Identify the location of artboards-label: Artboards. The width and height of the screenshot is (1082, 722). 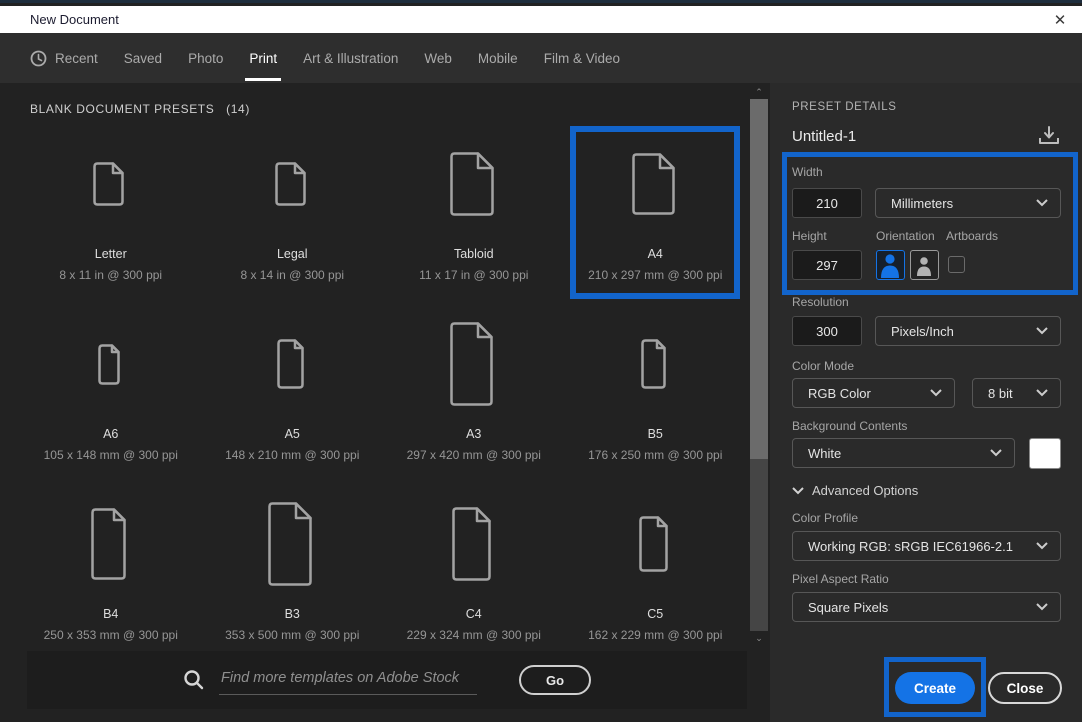
(972, 236).